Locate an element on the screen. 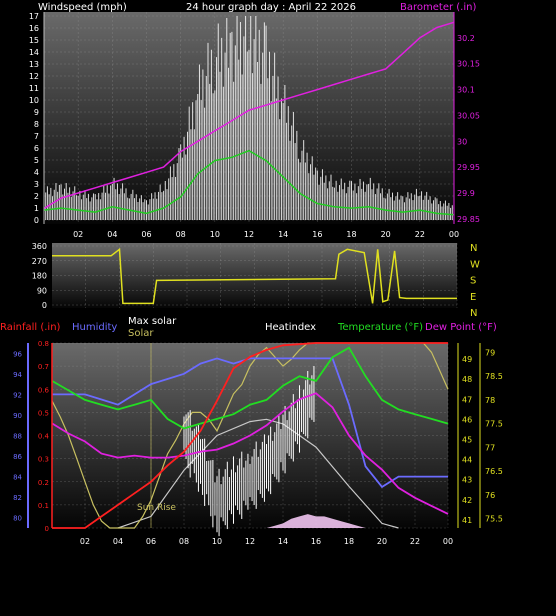  windspeed-tick-label: 0 is located at coordinates (36, 220).